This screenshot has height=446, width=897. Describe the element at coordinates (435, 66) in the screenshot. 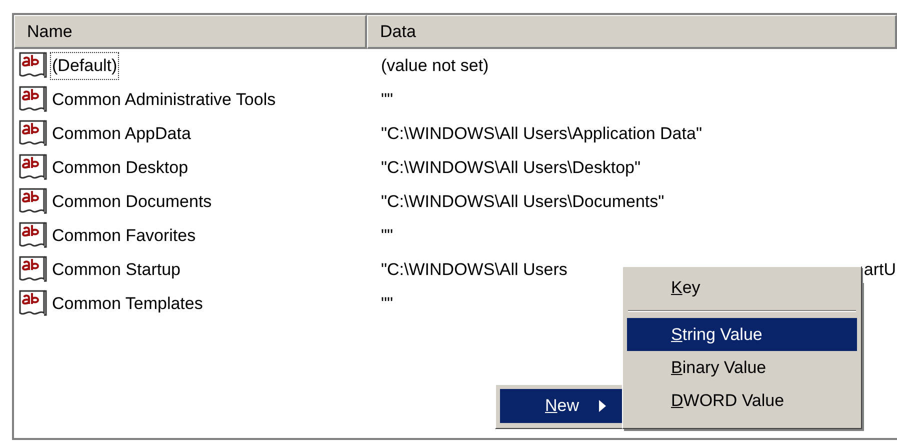

I see `value-data: (value not set)` at that location.